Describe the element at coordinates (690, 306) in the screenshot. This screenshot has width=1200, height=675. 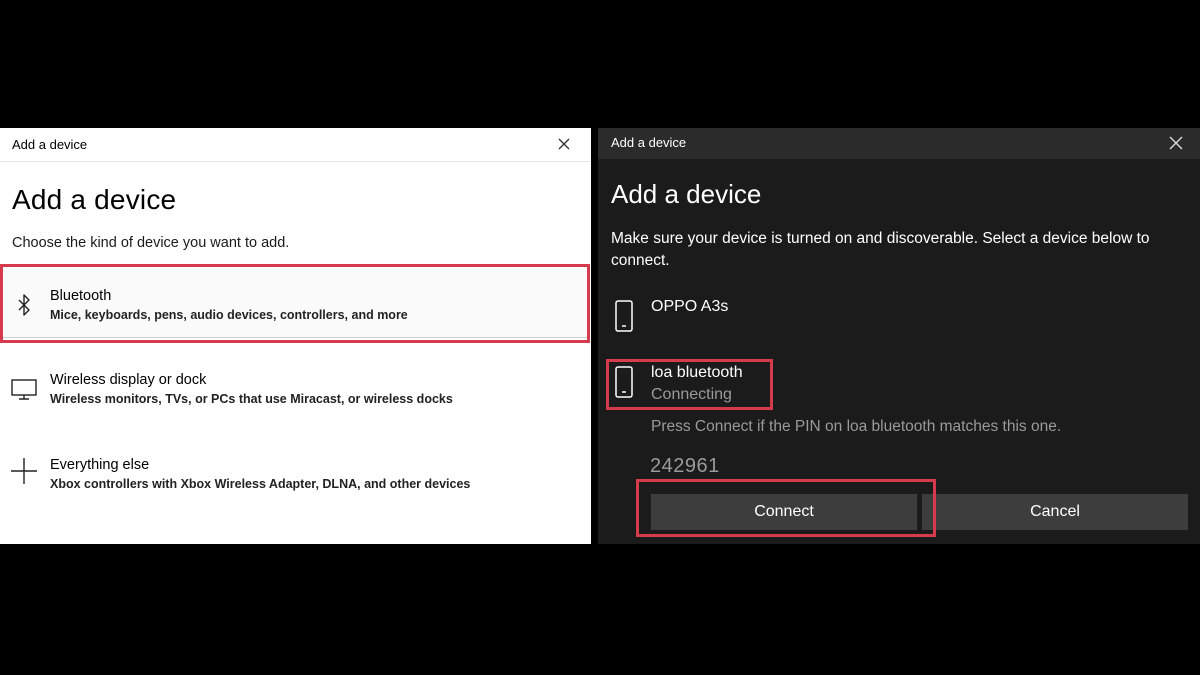
I see `device-name: OPPO A3s` at that location.